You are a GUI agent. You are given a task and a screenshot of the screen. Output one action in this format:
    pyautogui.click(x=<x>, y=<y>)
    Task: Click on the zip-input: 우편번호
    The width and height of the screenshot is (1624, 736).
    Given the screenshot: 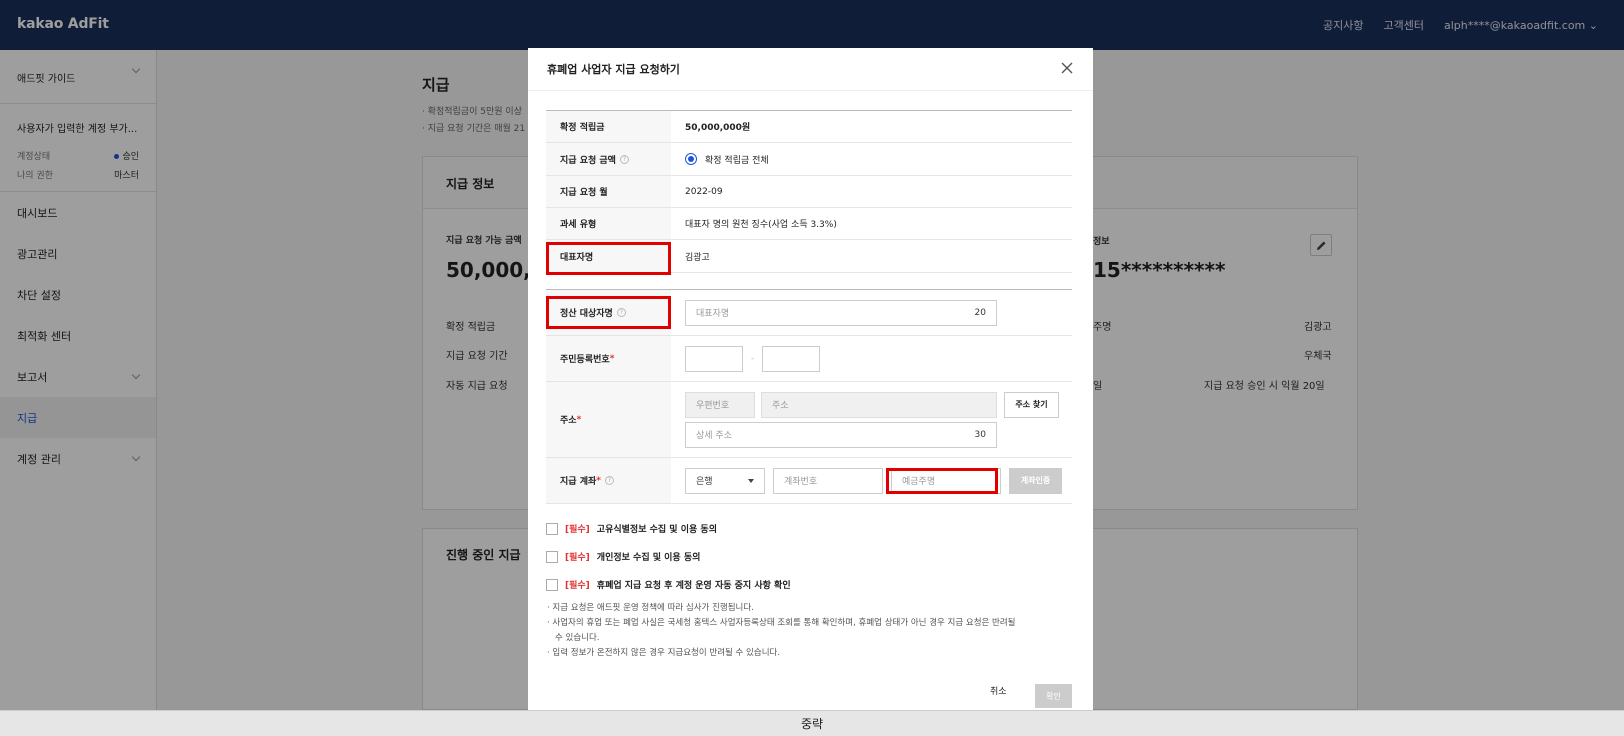 What is the action you would take?
    pyautogui.click(x=720, y=404)
    